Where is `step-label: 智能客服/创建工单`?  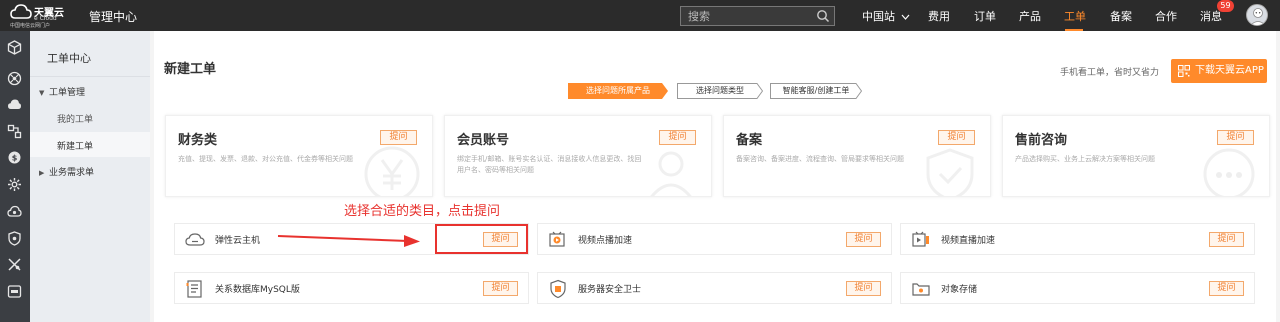 step-label: 智能客服/创建工单 is located at coordinates (816, 90).